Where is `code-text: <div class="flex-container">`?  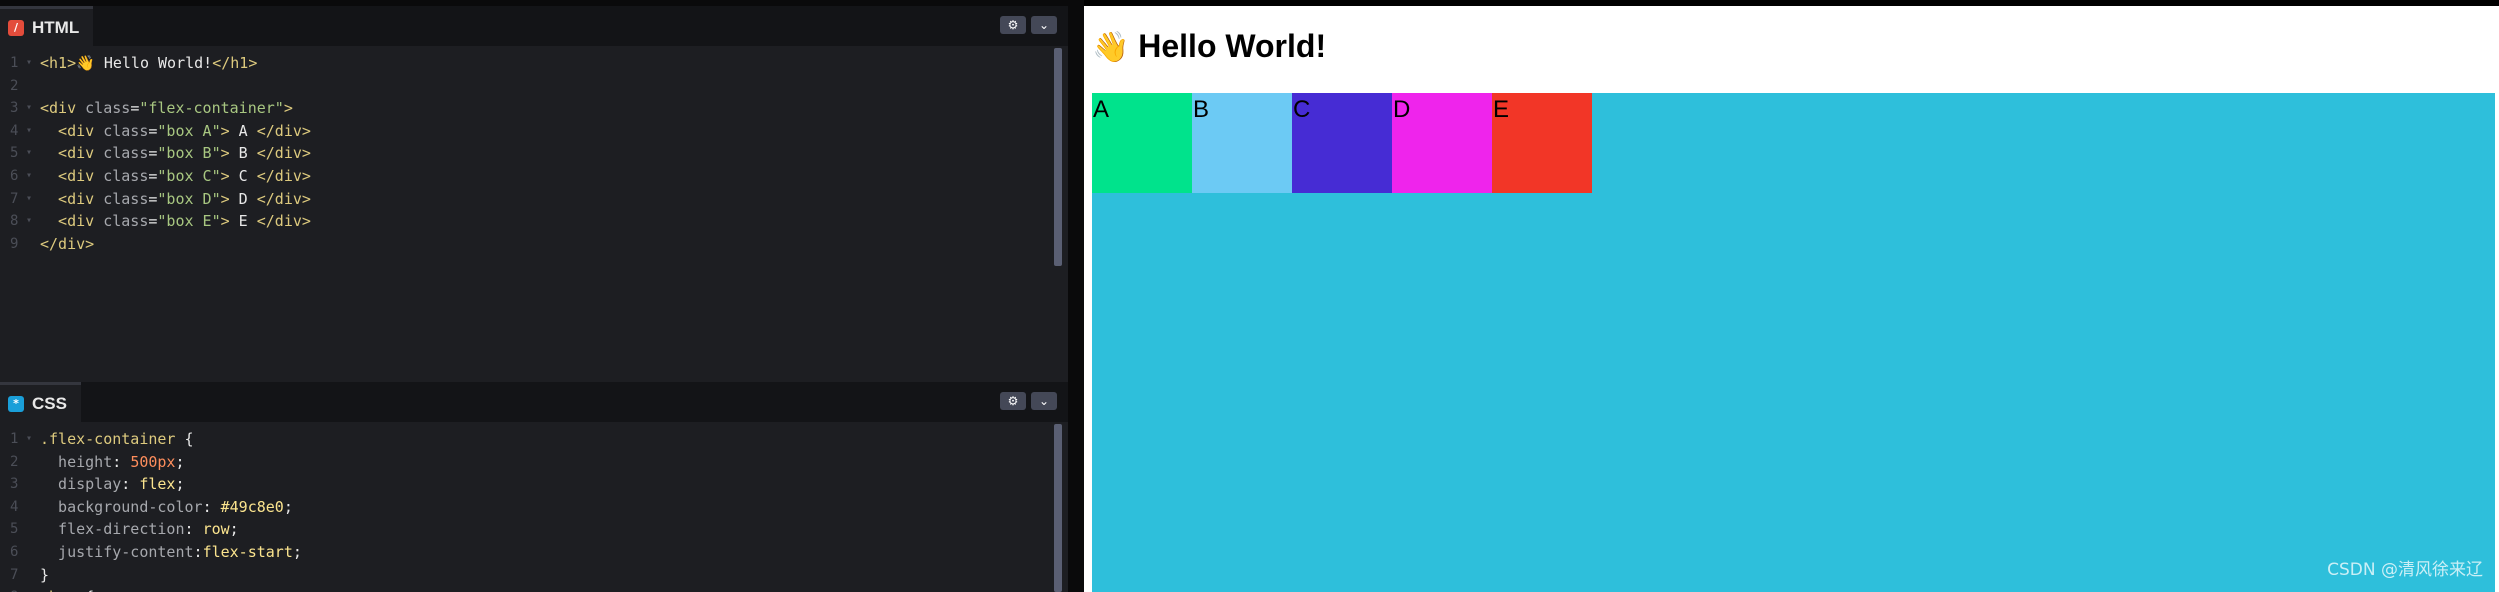 code-text: <div class="flex-container"> is located at coordinates (166, 108).